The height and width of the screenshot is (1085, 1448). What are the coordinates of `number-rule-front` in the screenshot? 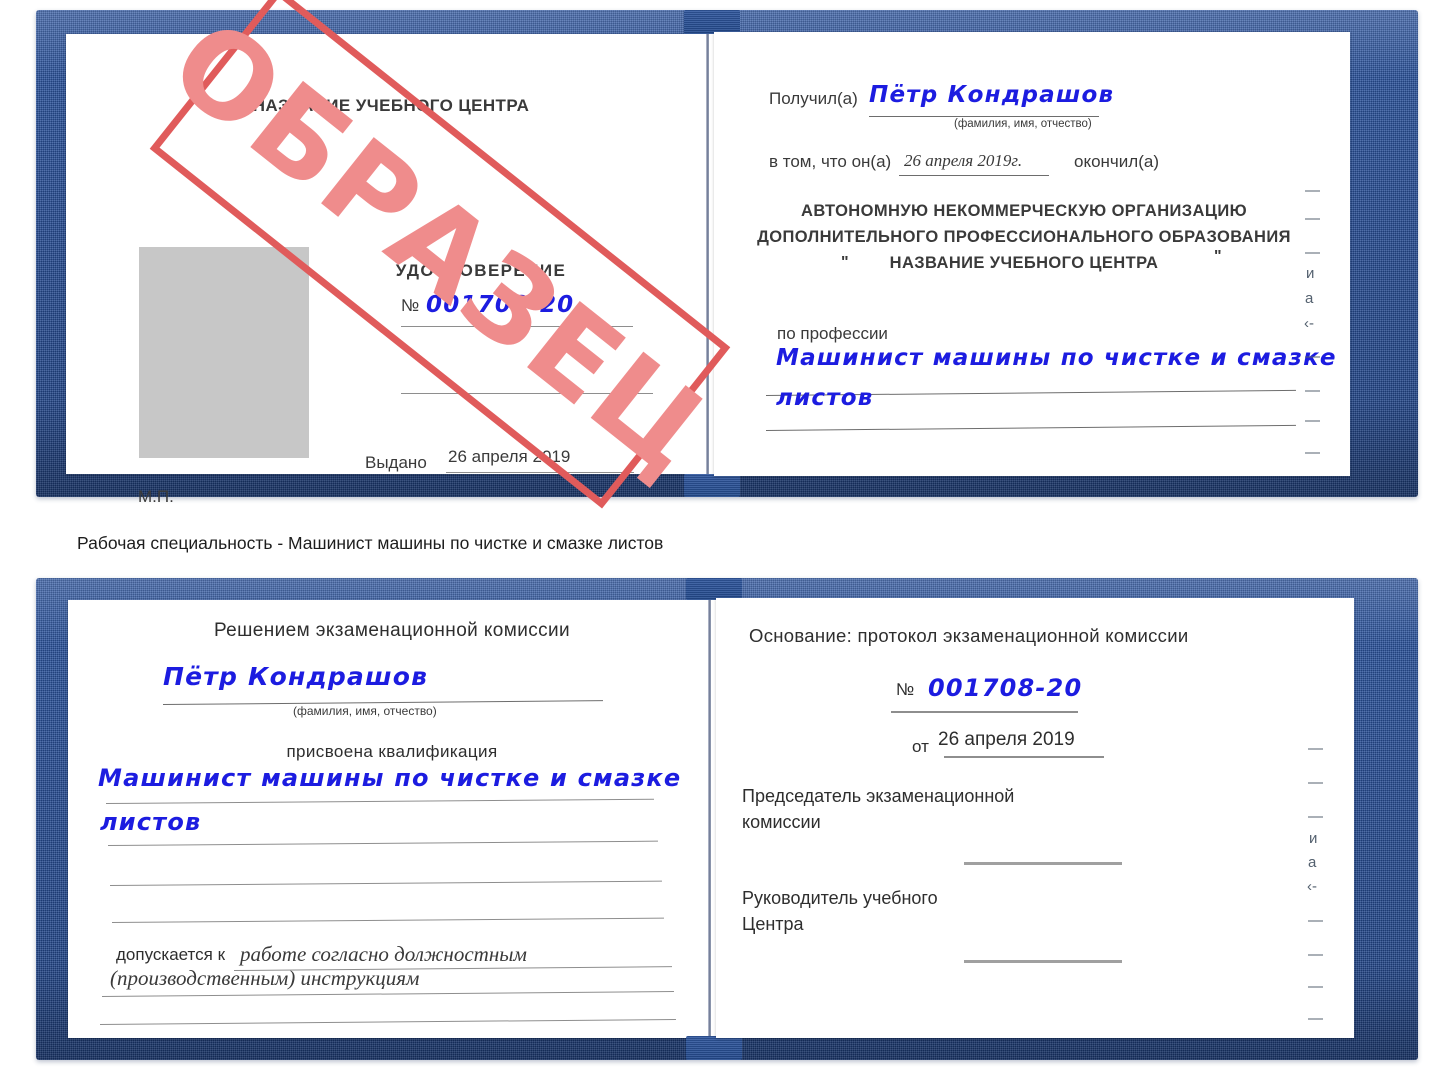 It's located at (517, 326).